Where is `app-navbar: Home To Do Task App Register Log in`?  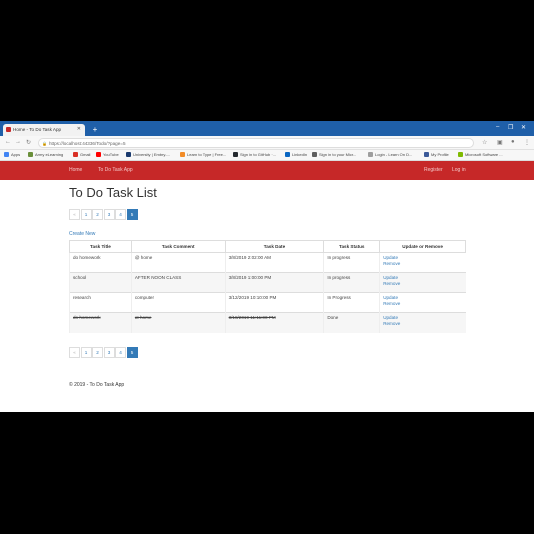
app-navbar: Home To Do Task App Register Log in is located at coordinates (267, 170).